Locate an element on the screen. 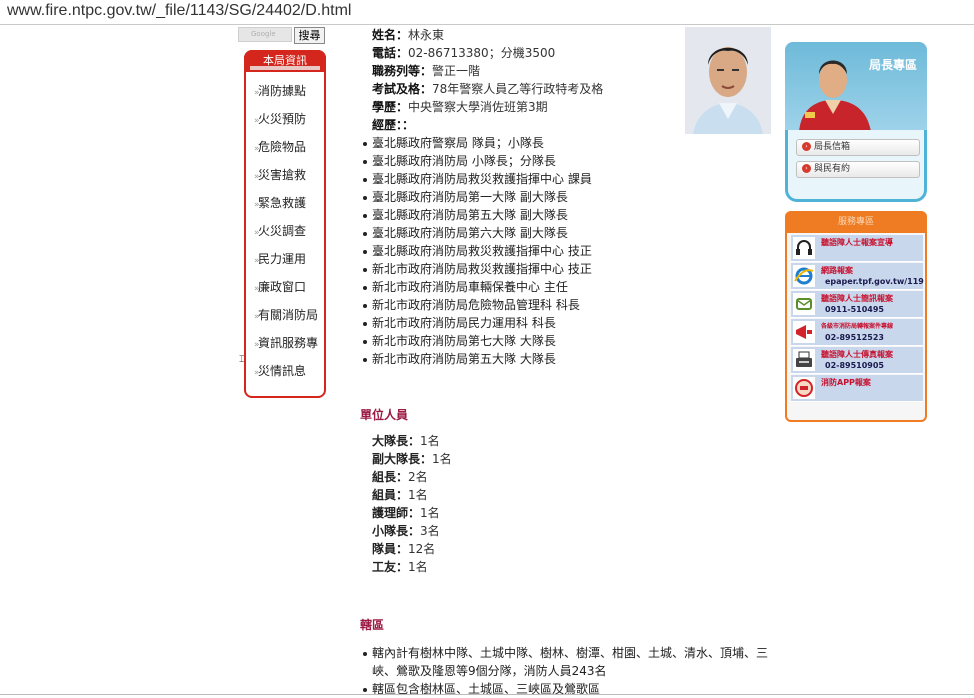 This screenshot has width=974, height=698. menu-item-label: 火災調查 is located at coordinates (282, 231).